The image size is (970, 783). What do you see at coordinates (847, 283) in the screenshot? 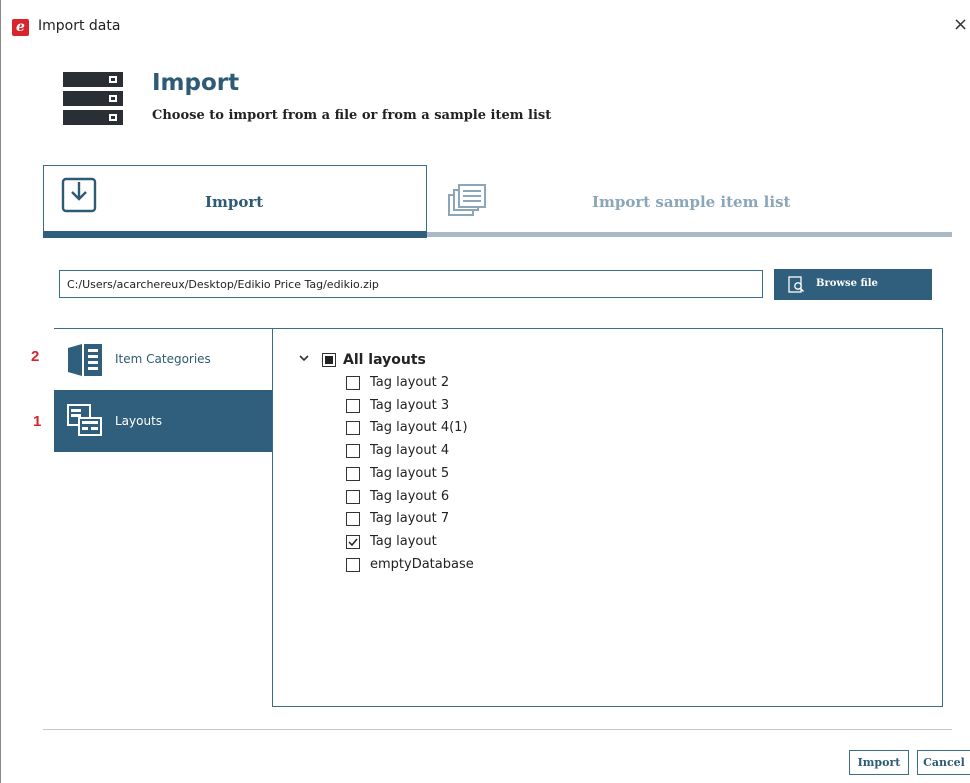
I see `browse-file-label: Browse file` at bounding box center [847, 283].